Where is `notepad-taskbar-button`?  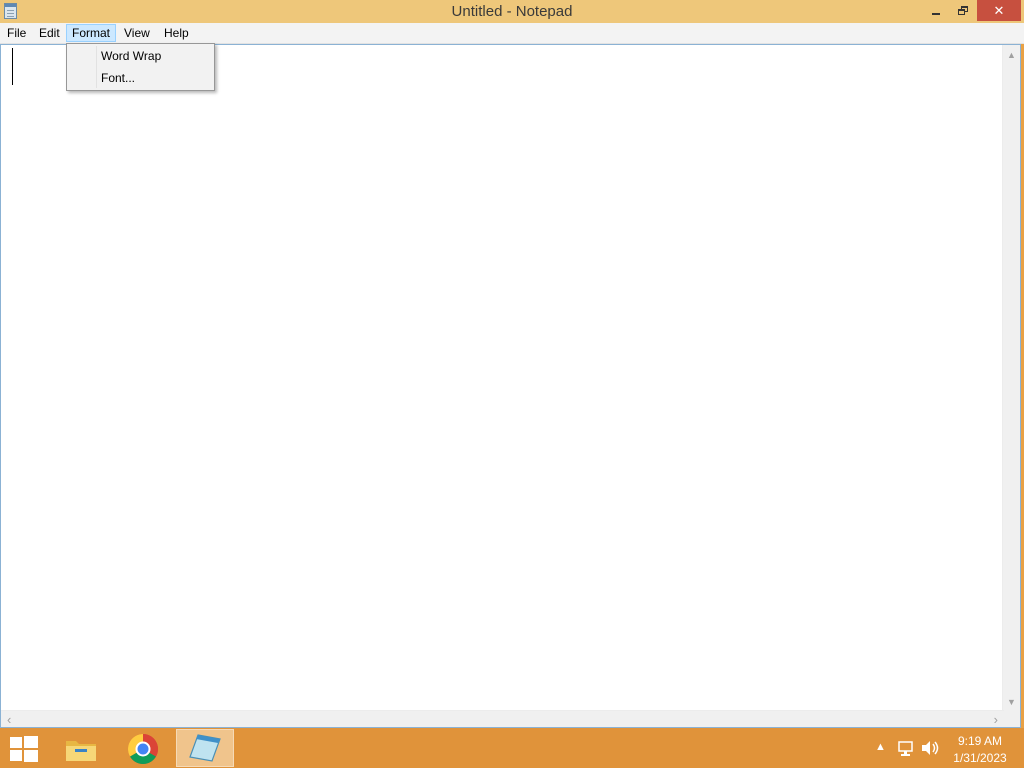
notepad-taskbar-button is located at coordinates (205, 748).